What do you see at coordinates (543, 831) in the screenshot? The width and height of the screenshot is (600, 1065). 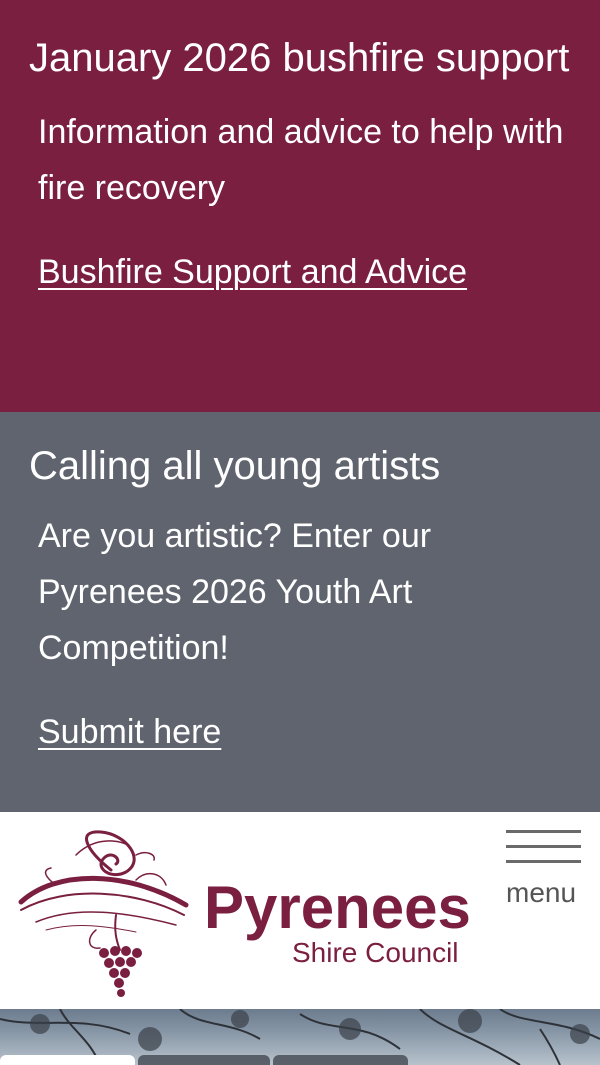 I see `hamburger-icon` at bounding box center [543, 831].